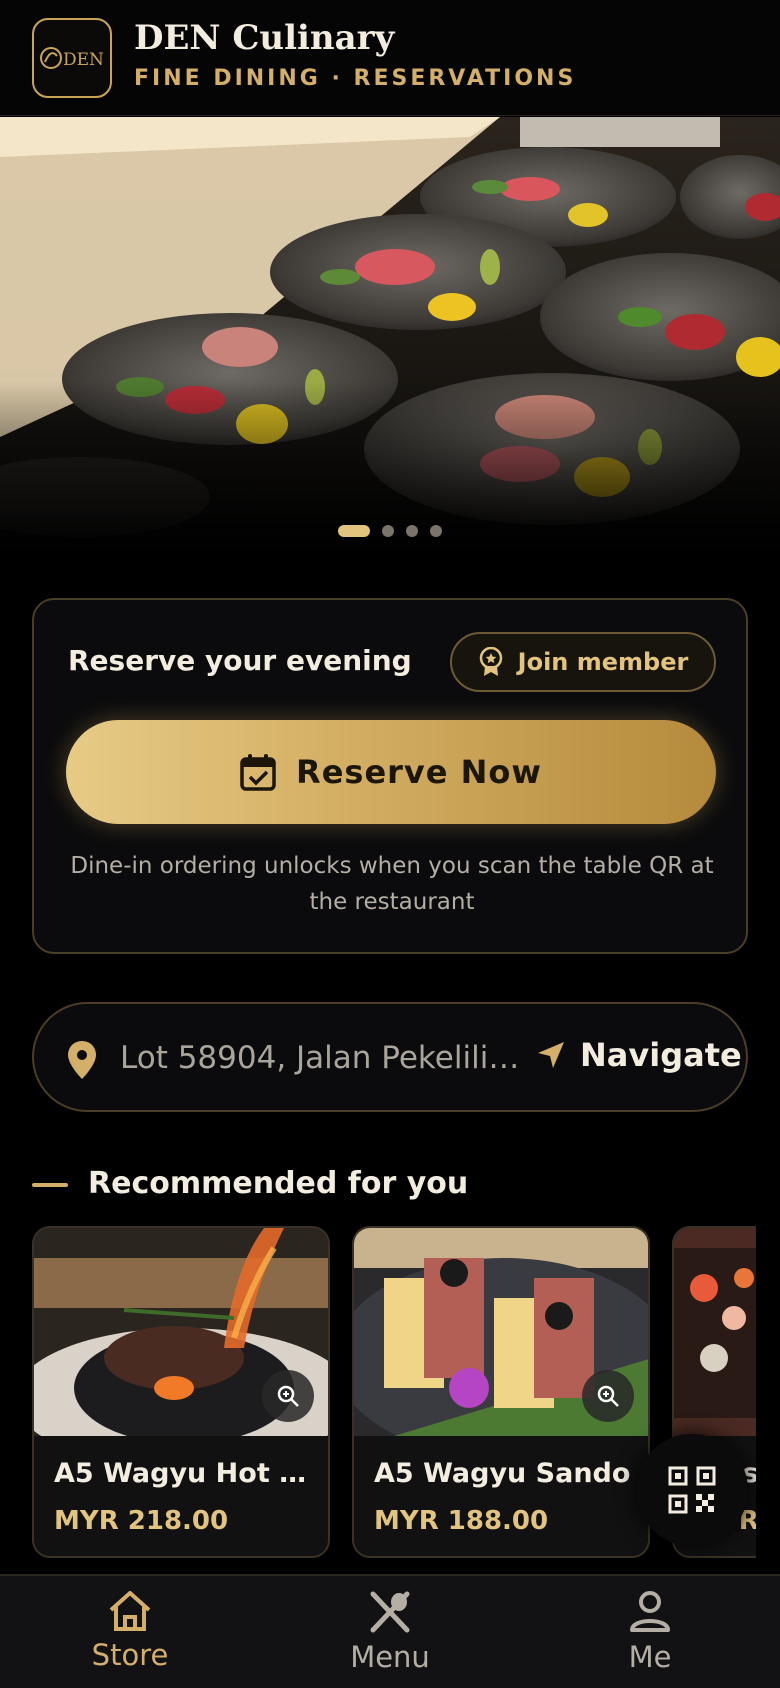 Image resolution: width=780 pixels, height=1688 pixels. I want to click on reserve-title: Reserve your evening, so click(240, 660).